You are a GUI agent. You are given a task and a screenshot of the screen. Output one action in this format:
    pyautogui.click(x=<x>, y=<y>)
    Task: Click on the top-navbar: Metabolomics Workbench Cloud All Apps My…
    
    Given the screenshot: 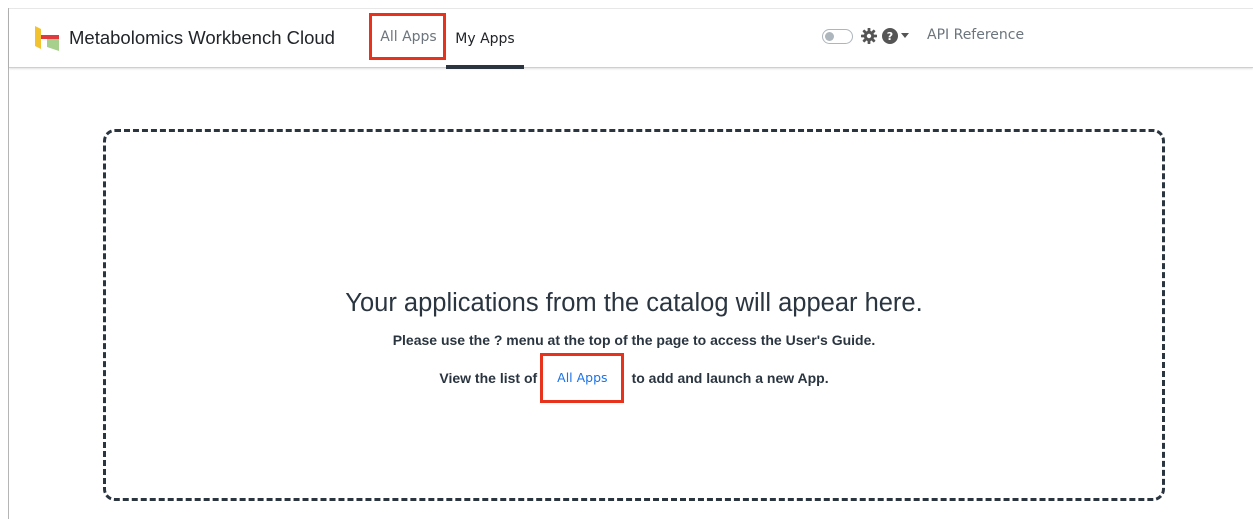 What is the action you would take?
    pyautogui.click(x=631, y=39)
    